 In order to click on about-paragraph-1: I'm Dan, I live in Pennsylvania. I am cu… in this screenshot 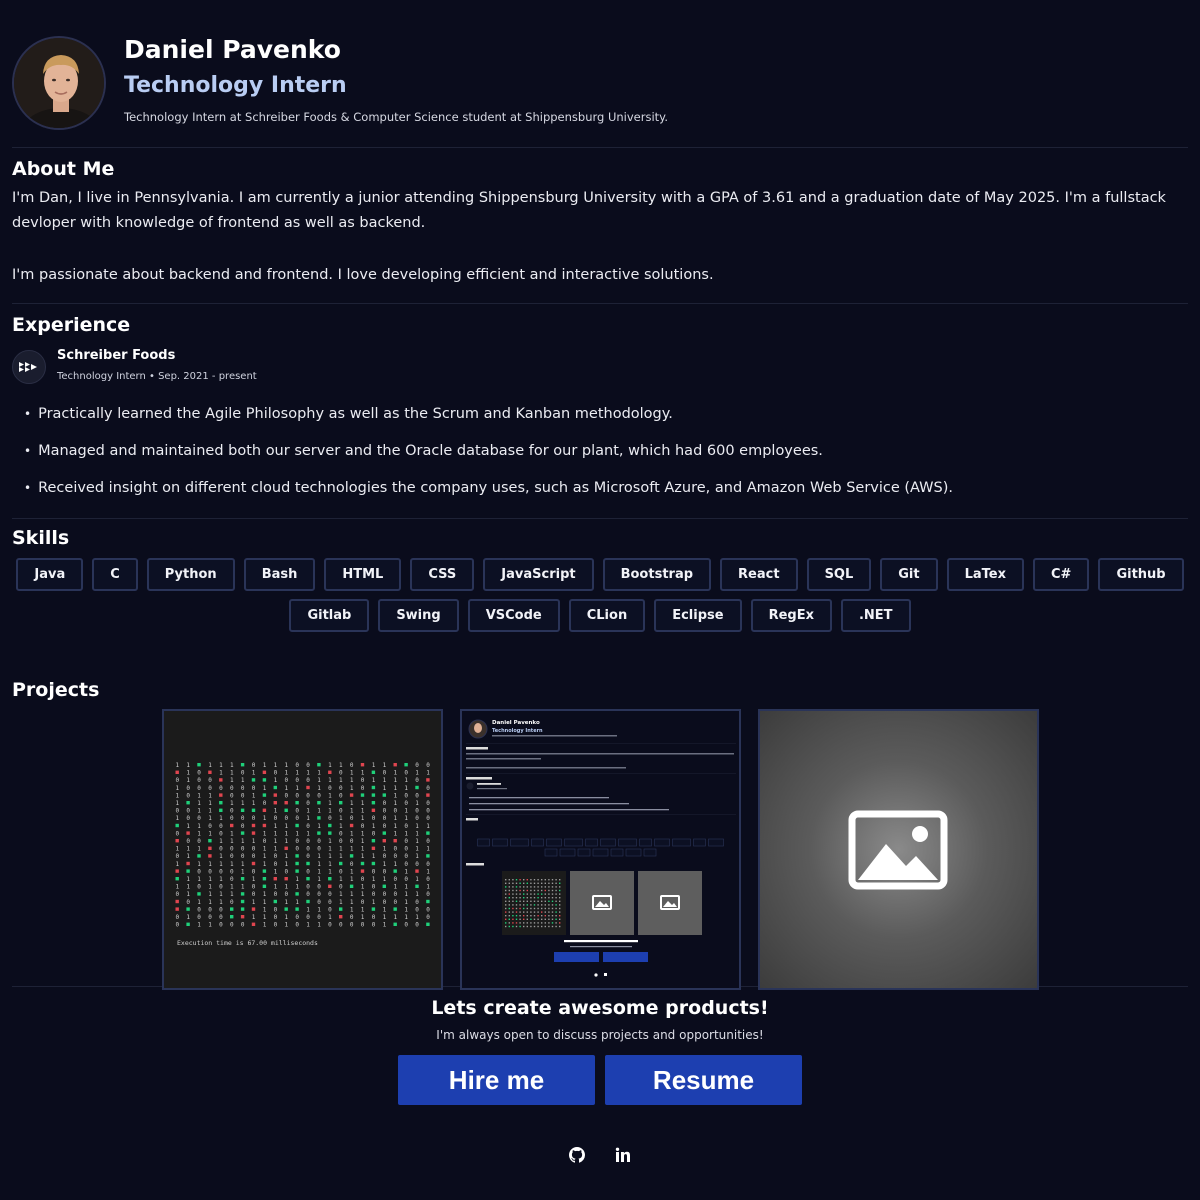, I will do `click(589, 210)`.